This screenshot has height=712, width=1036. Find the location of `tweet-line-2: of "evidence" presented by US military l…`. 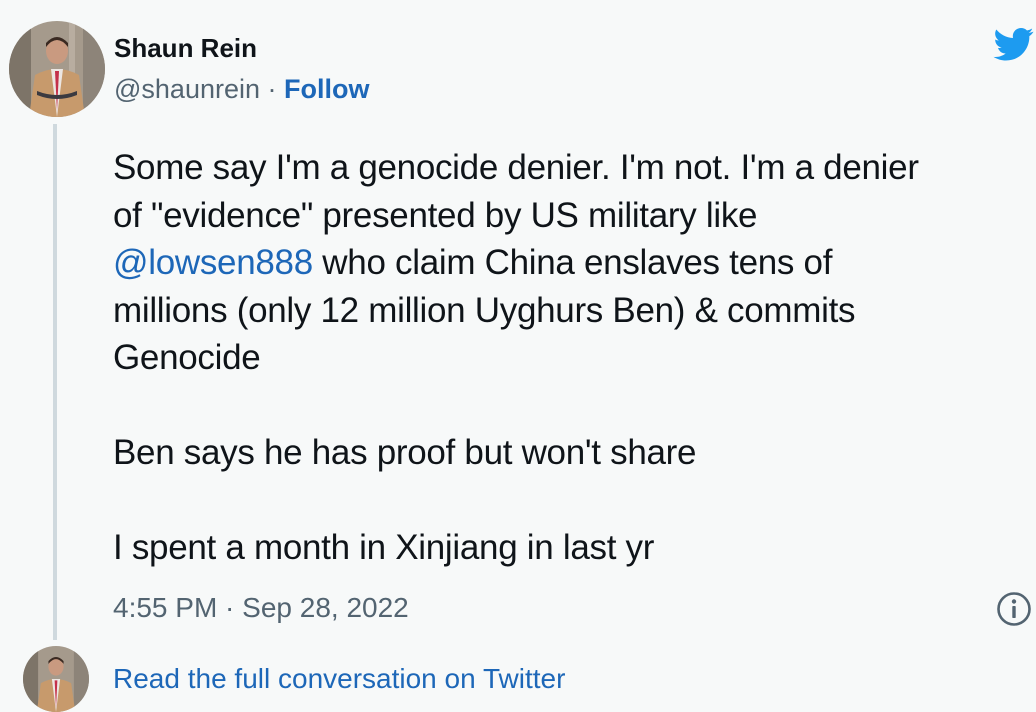

tweet-line-2: of "evidence" presented by US military l… is located at coordinates (435, 215).